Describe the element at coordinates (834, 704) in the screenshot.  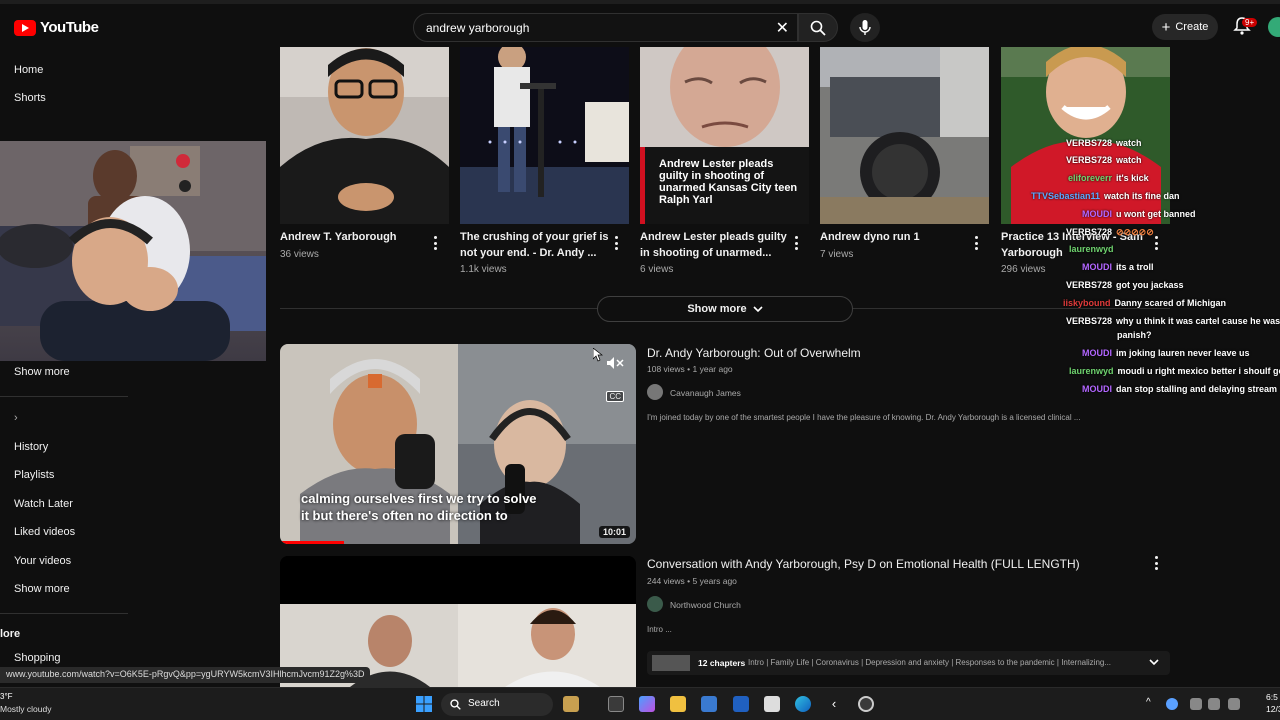
I see `back-icon: ‹` at that location.